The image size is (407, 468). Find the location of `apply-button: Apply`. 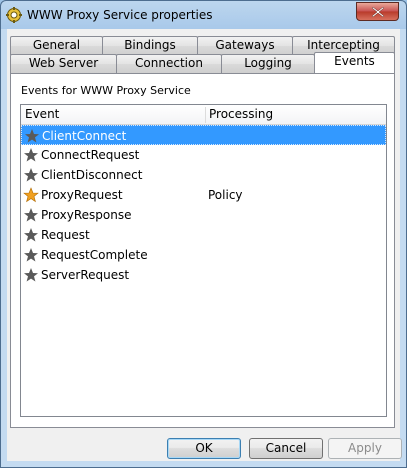

apply-button: Apply is located at coordinates (365, 448).